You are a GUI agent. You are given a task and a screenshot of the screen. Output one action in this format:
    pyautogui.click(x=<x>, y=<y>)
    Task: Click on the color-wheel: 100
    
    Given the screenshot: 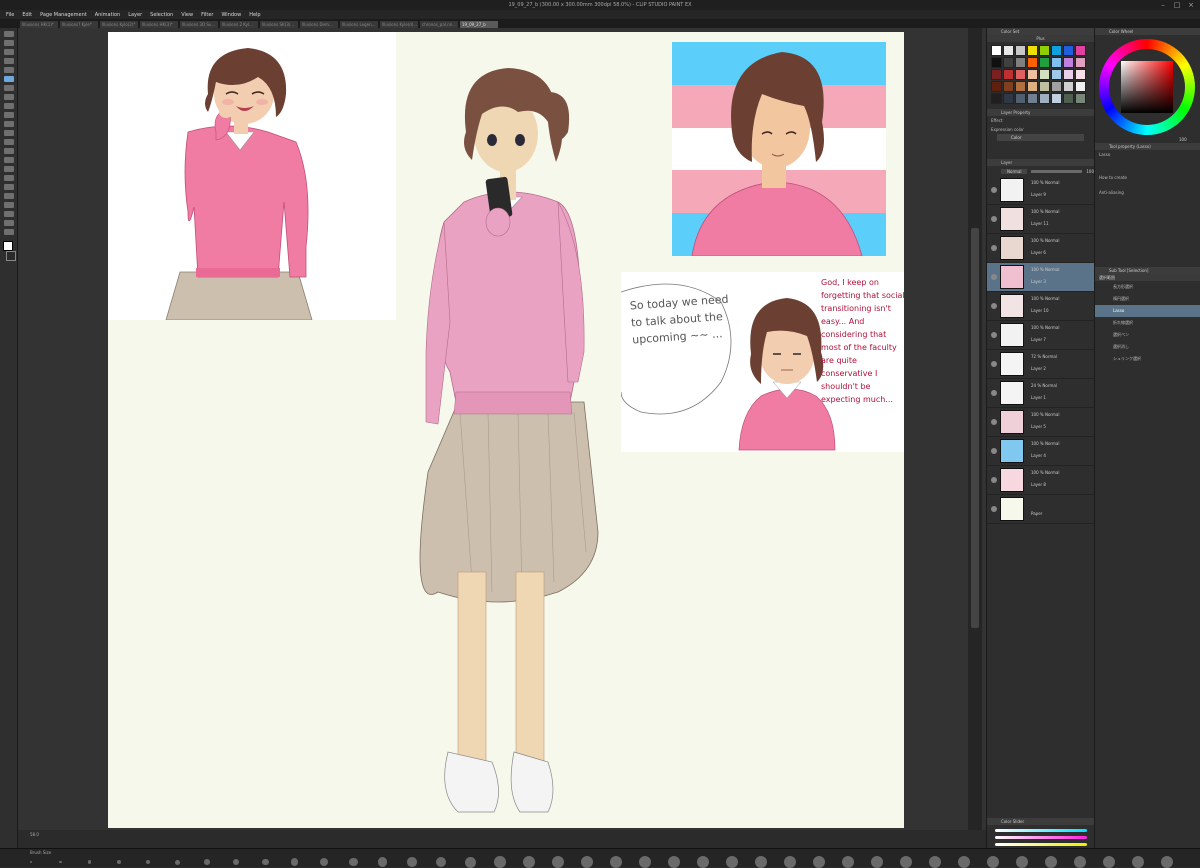 What is the action you would take?
    pyautogui.click(x=1147, y=89)
    